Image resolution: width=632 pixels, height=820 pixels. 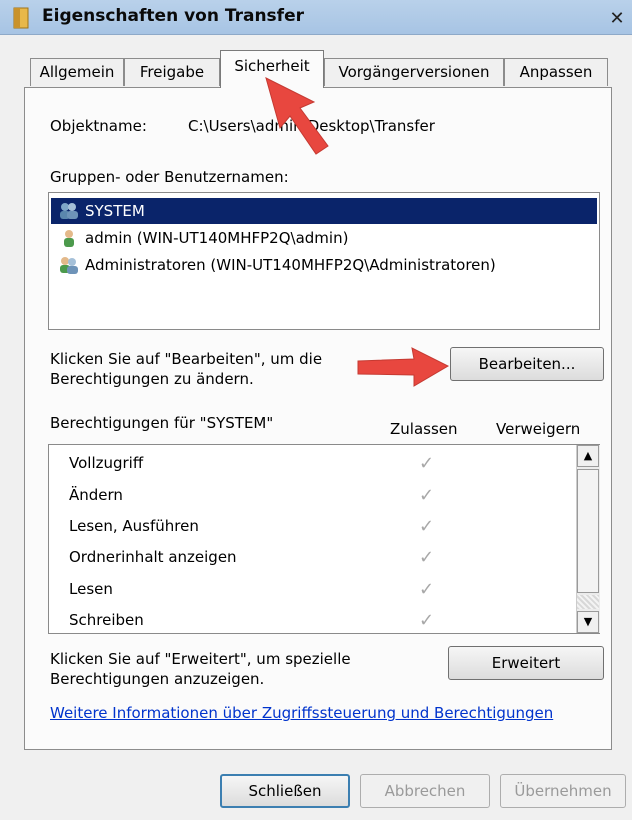 What do you see at coordinates (556, 72) in the screenshot?
I see `tab-anpassen: Anpassen` at bounding box center [556, 72].